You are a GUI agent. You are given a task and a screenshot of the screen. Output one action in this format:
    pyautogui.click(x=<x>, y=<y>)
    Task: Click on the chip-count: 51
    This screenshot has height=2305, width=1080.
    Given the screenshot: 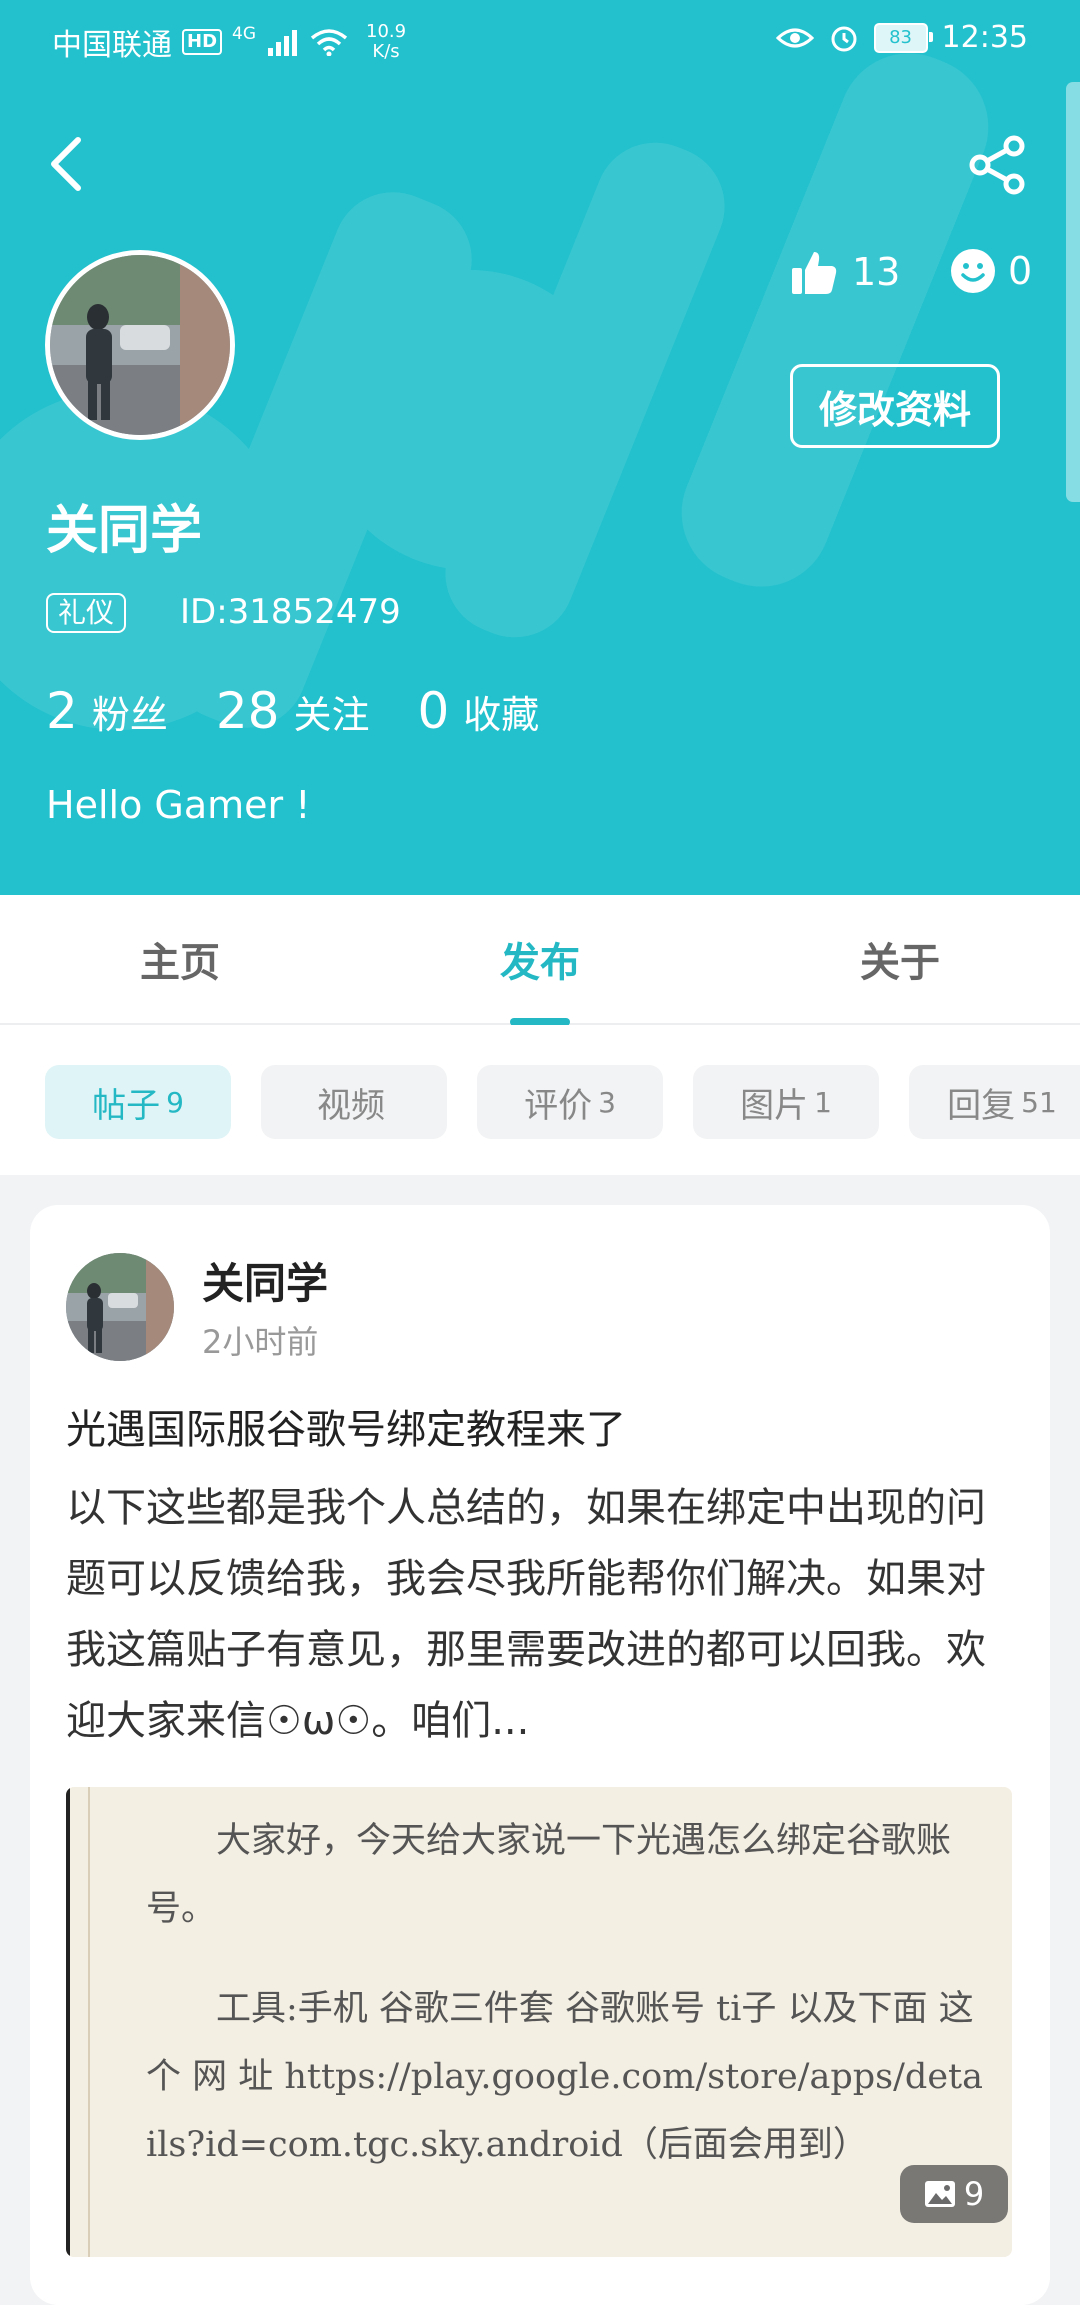 What is the action you would take?
    pyautogui.click(x=1039, y=1102)
    